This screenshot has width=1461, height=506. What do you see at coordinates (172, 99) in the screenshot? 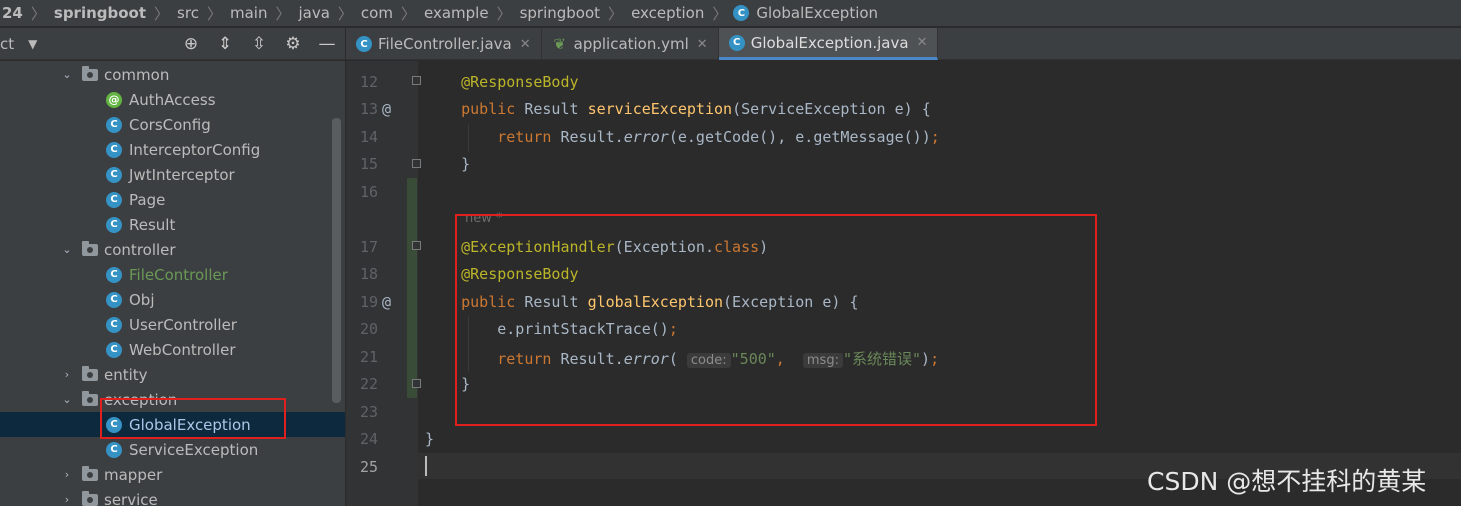
I see `tree-item-authaccess: @ AuthAccess` at bounding box center [172, 99].